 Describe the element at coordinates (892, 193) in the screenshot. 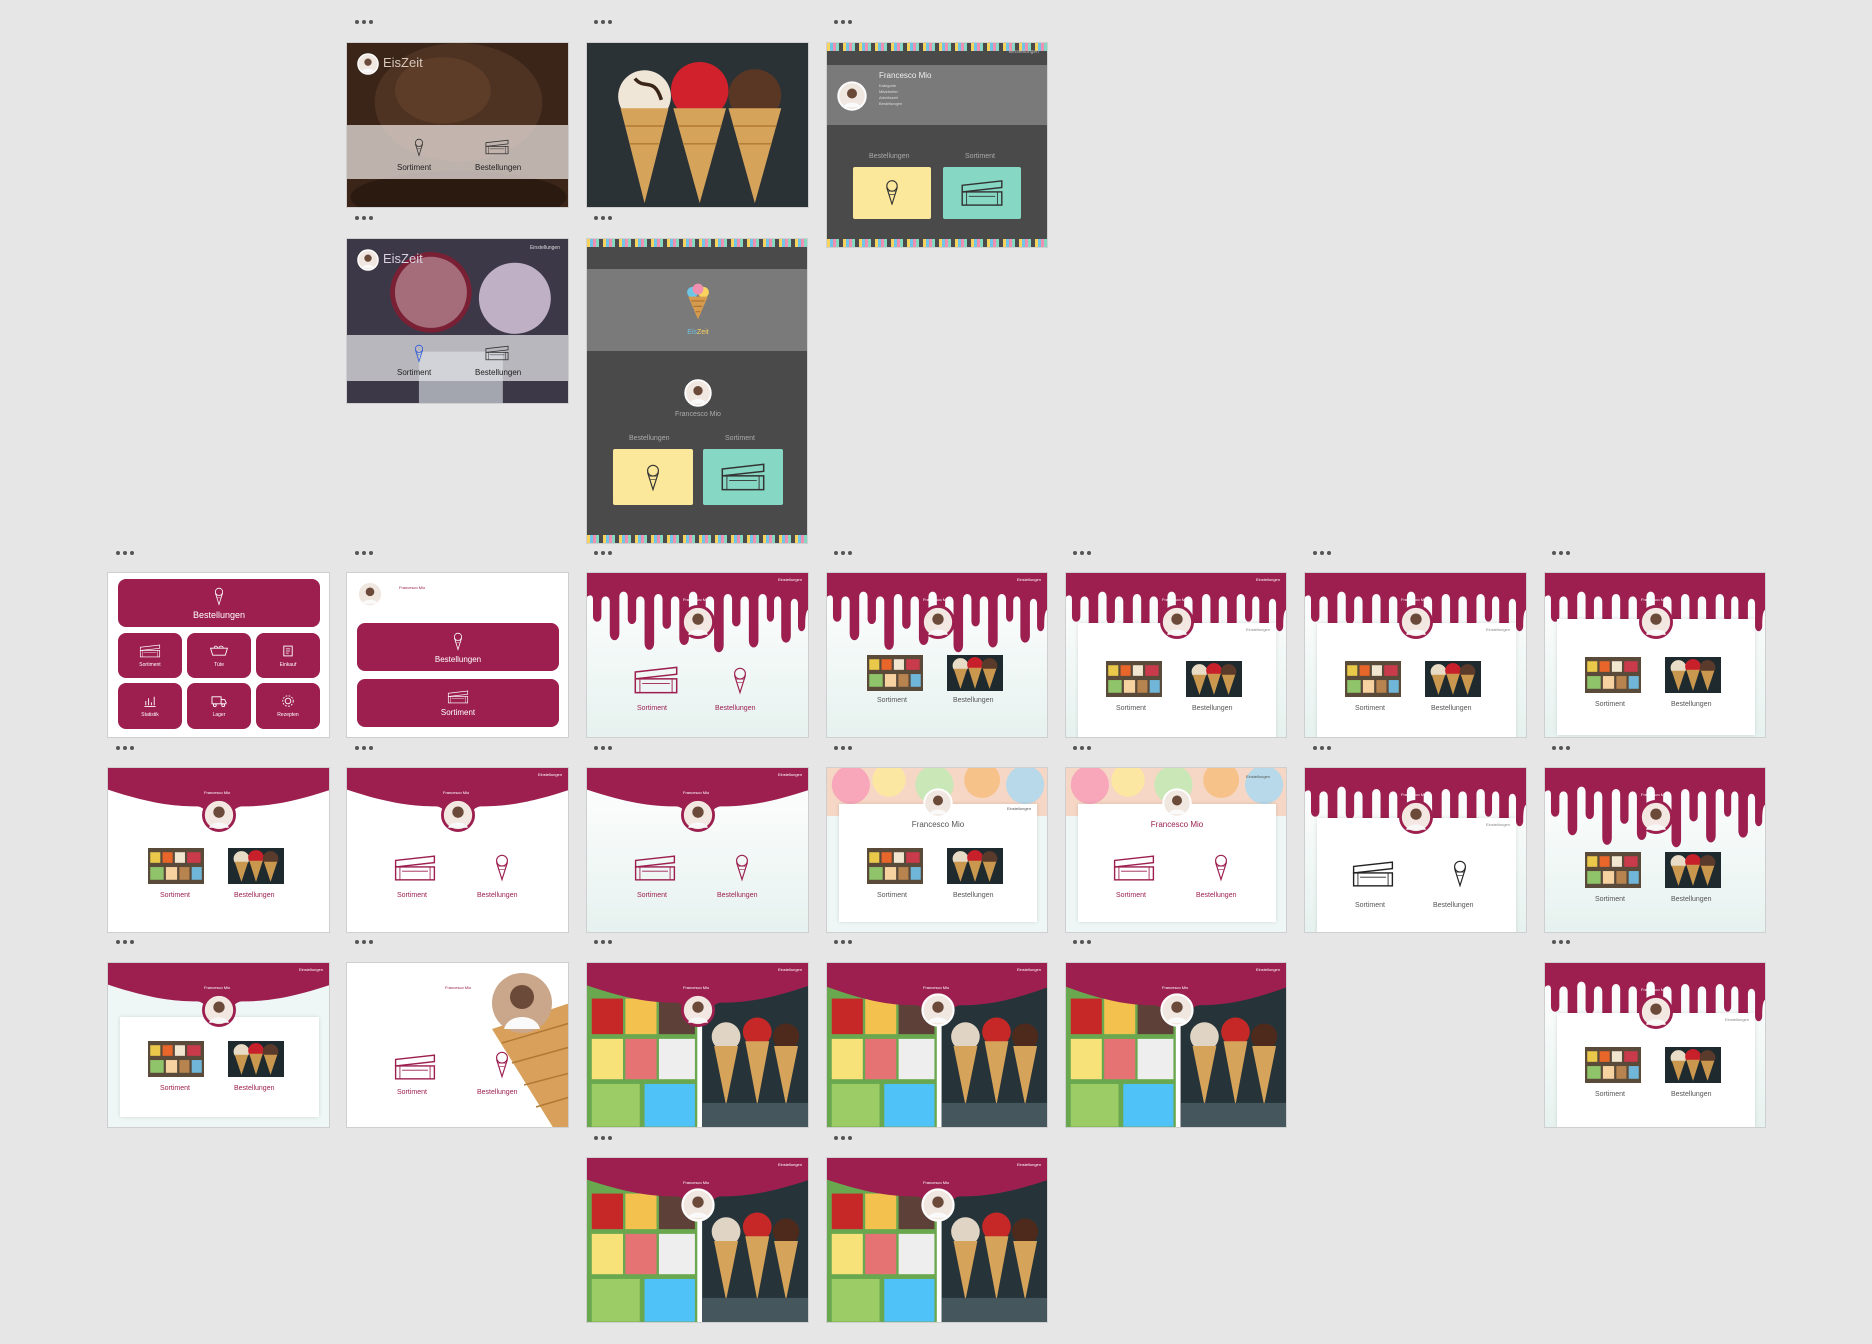

I see `bestellungen-tile` at that location.